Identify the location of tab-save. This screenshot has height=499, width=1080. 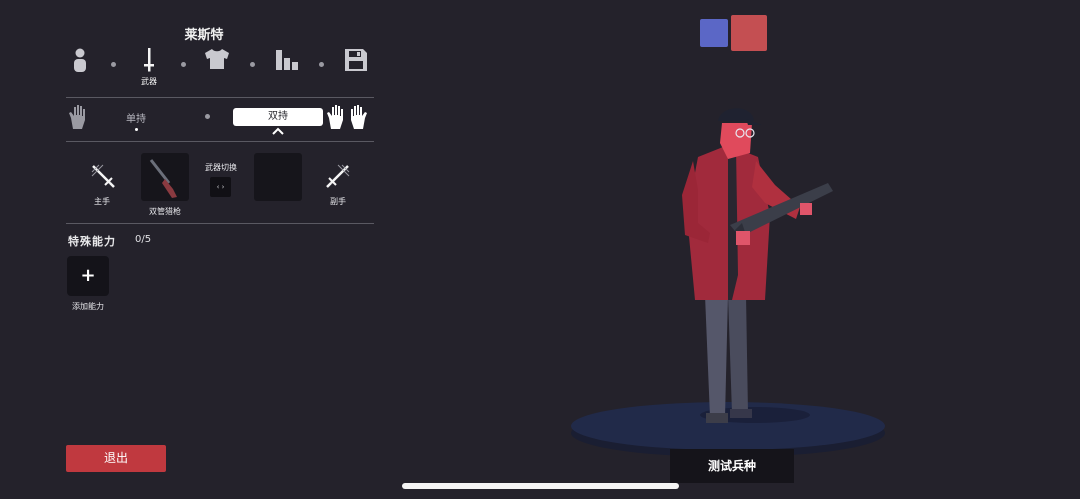
(356, 68).